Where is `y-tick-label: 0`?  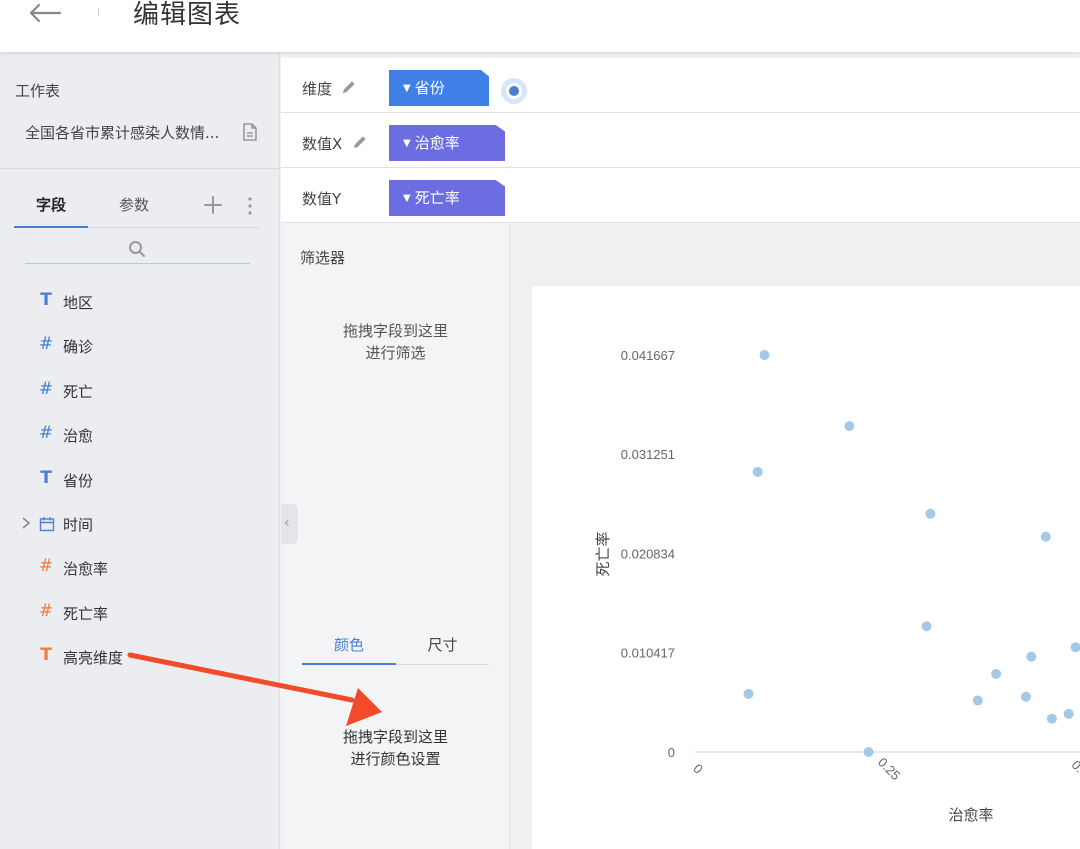 y-tick-label: 0 is located at coordinates (671, 752).